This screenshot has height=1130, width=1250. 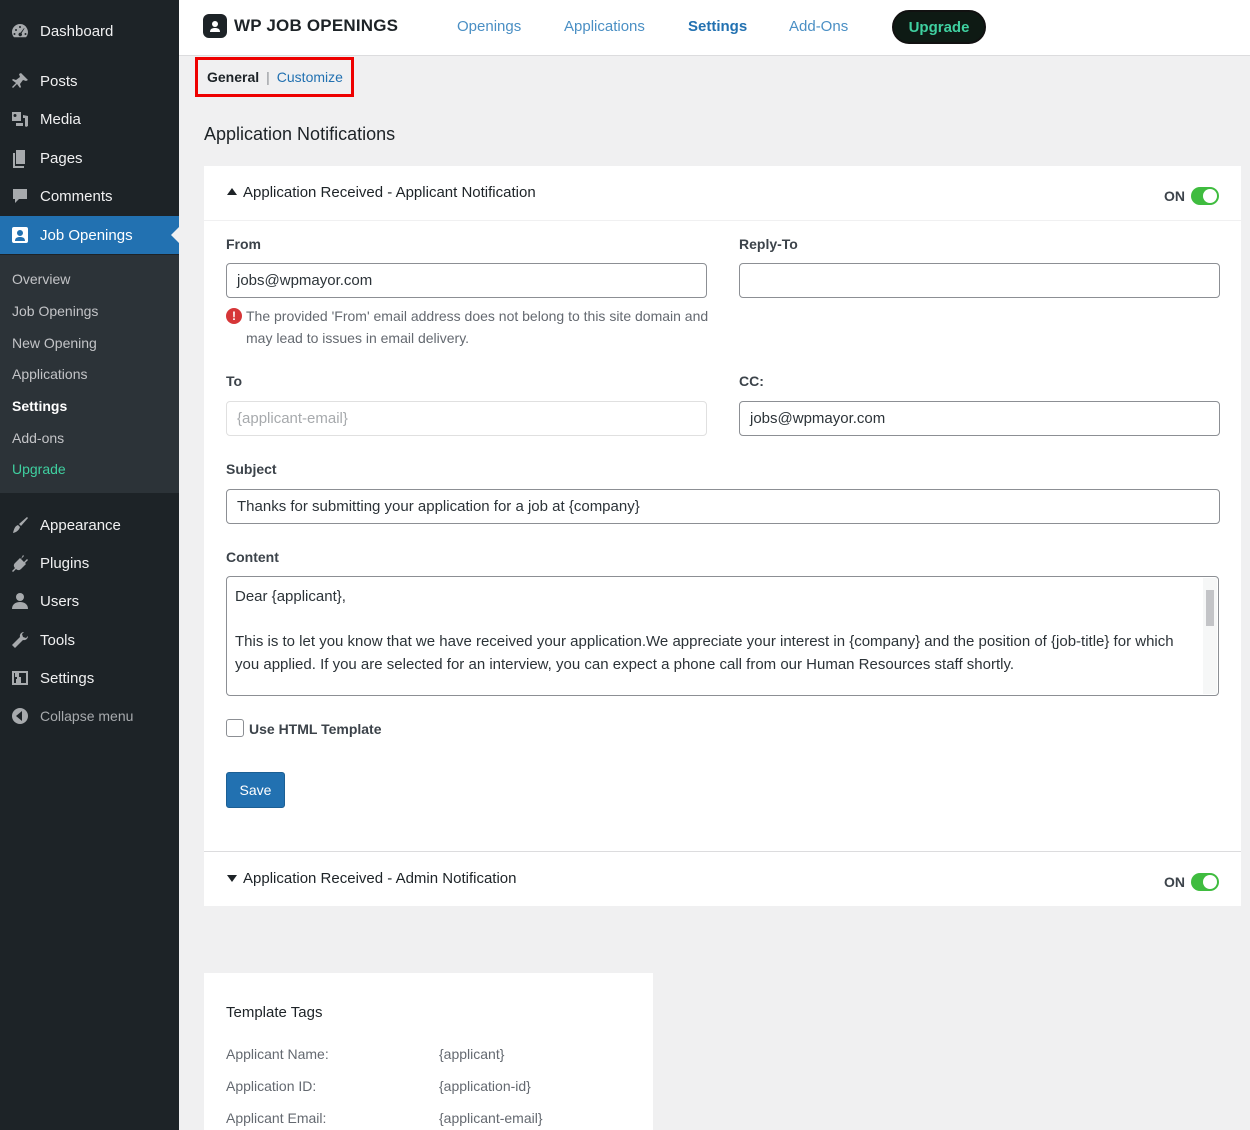 What do you see at coordinates (20, 158) in the screenshot?
I see `pages-icon` at bounding box center [20, 158].